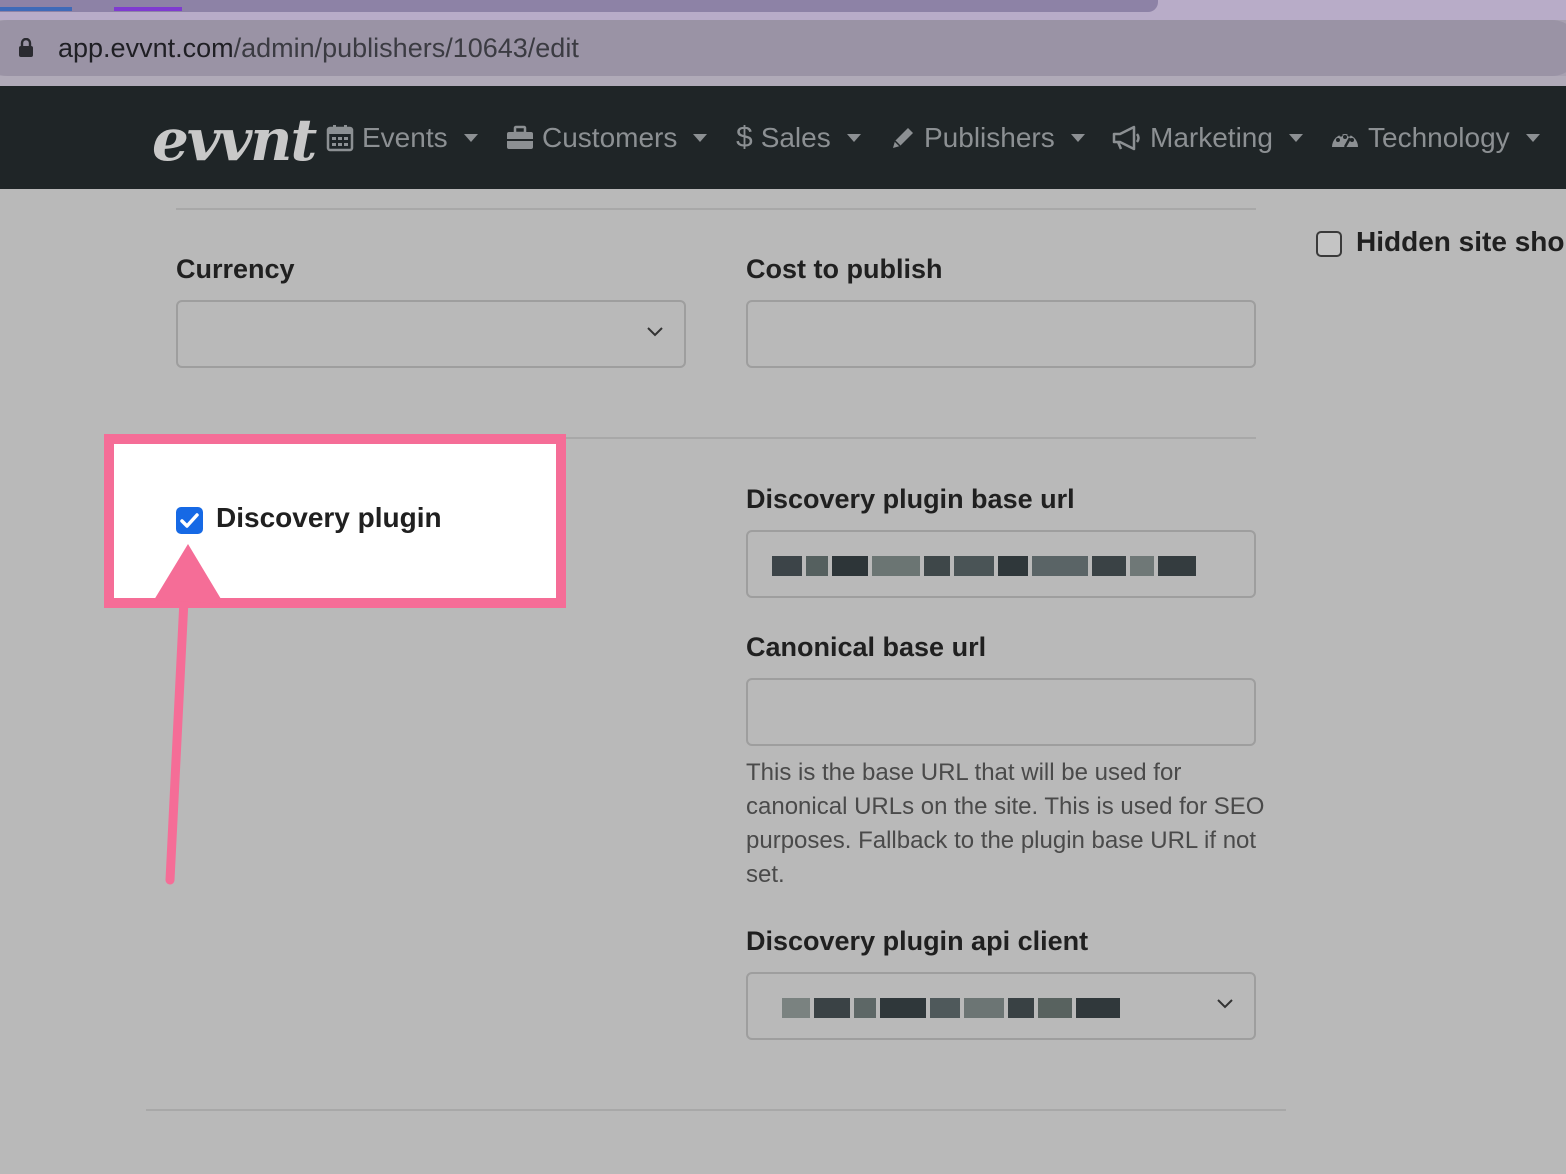  Describe the element at coordinates (431, 334) in the screenshot. I see `currency-select` at that location.